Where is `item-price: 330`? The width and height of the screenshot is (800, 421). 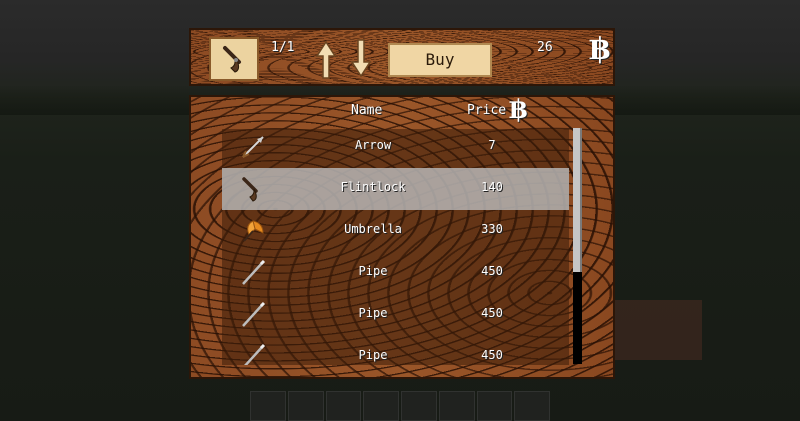 item-price: 330 is located at coordinates (492, 229).